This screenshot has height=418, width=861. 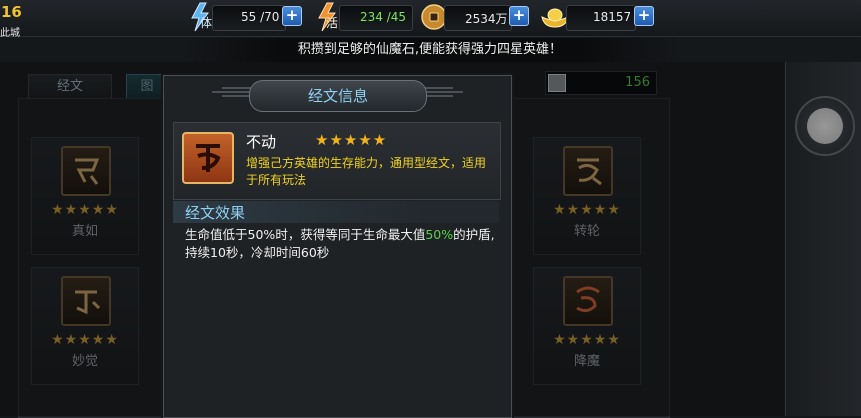 I want to click on vitality-glyph: 活, so click(x=332, y=23).